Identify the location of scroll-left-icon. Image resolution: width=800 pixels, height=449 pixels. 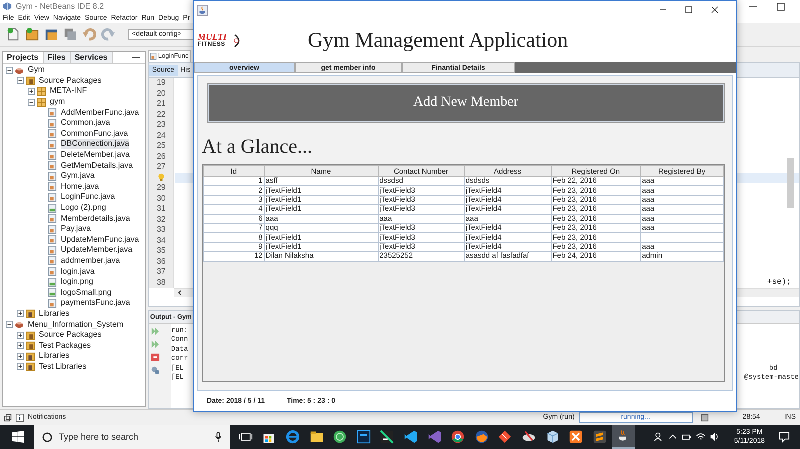
(180, 293).